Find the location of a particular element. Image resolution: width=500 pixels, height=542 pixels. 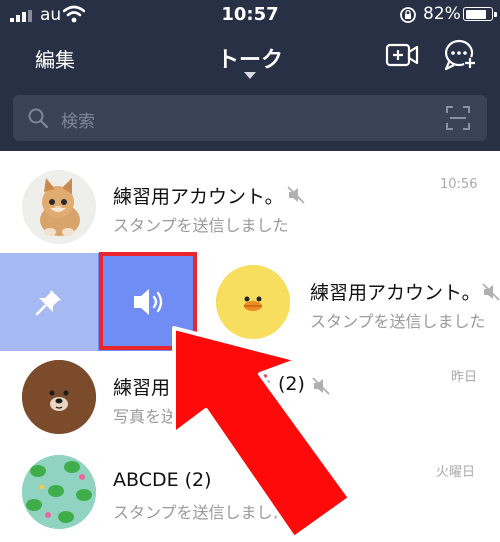

new-chat-icon is located at coordinates (460, 55).